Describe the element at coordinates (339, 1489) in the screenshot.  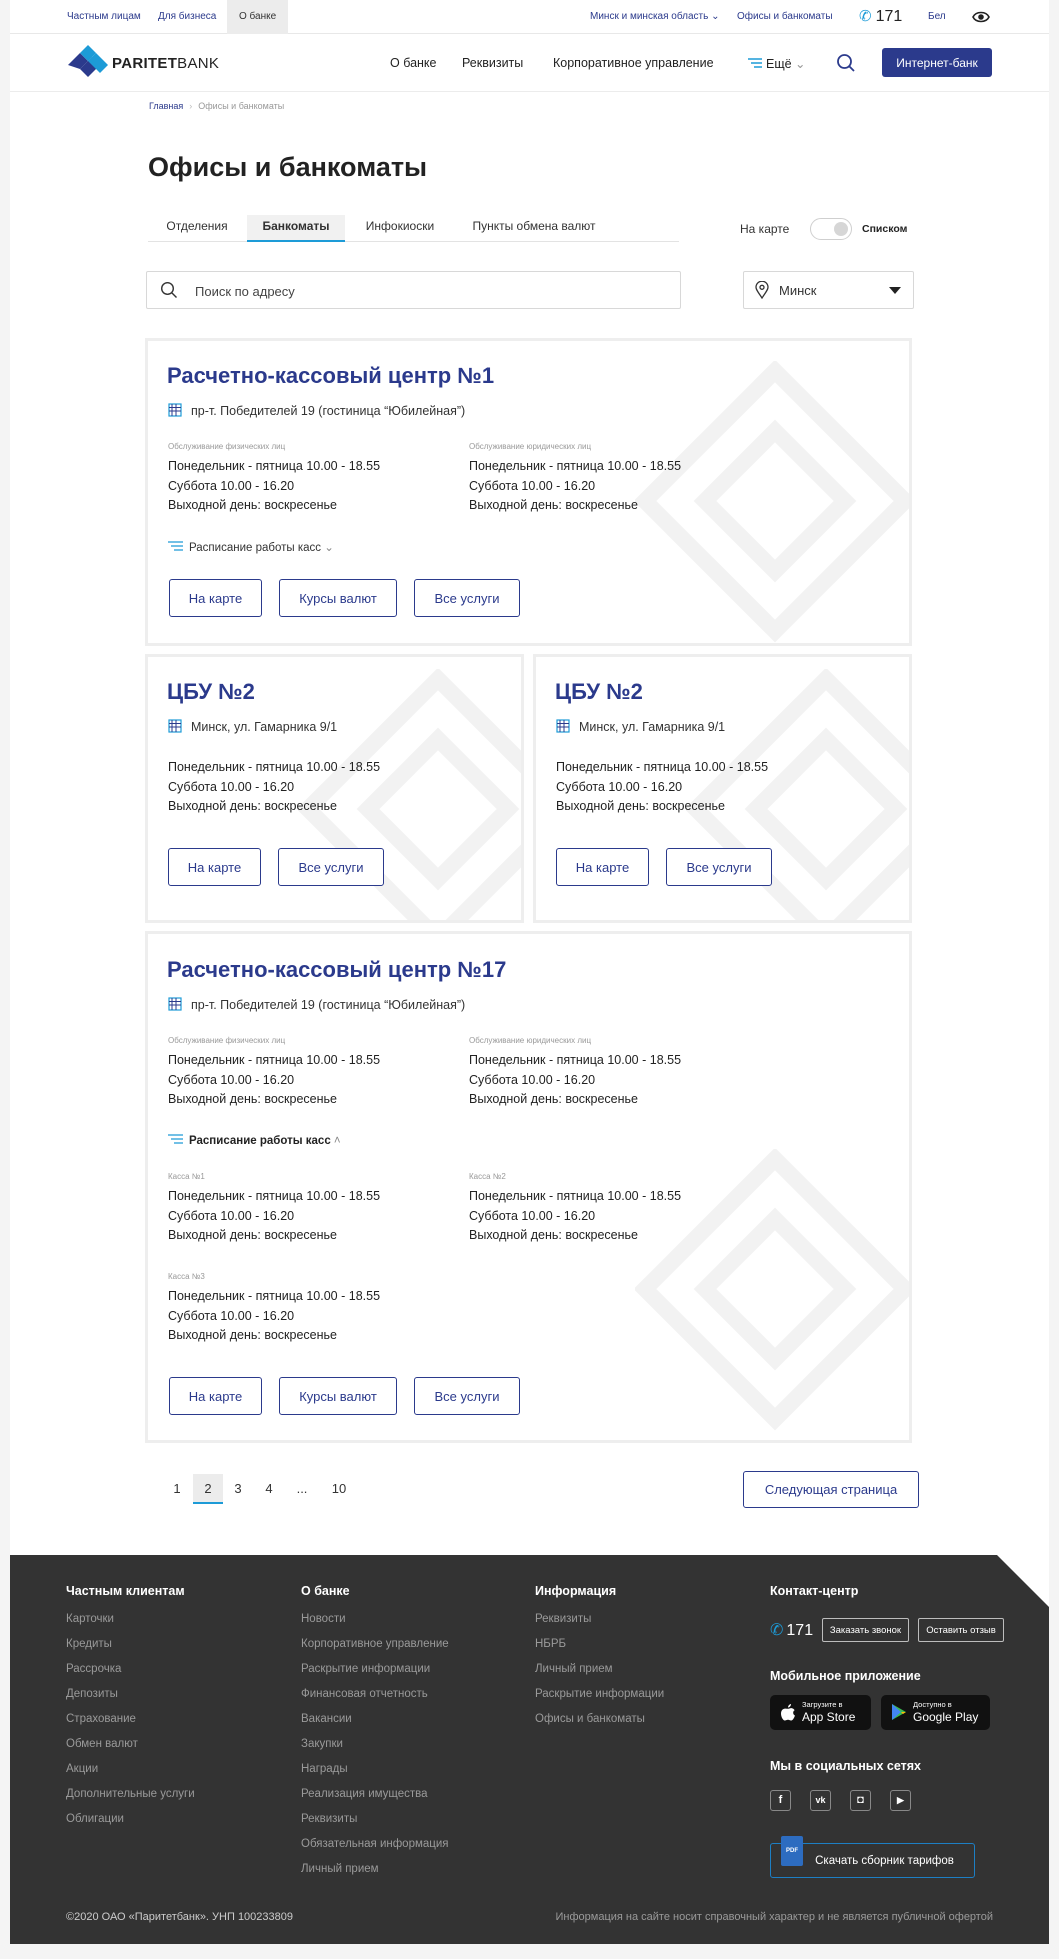
I see `page-link: 10` at that location.